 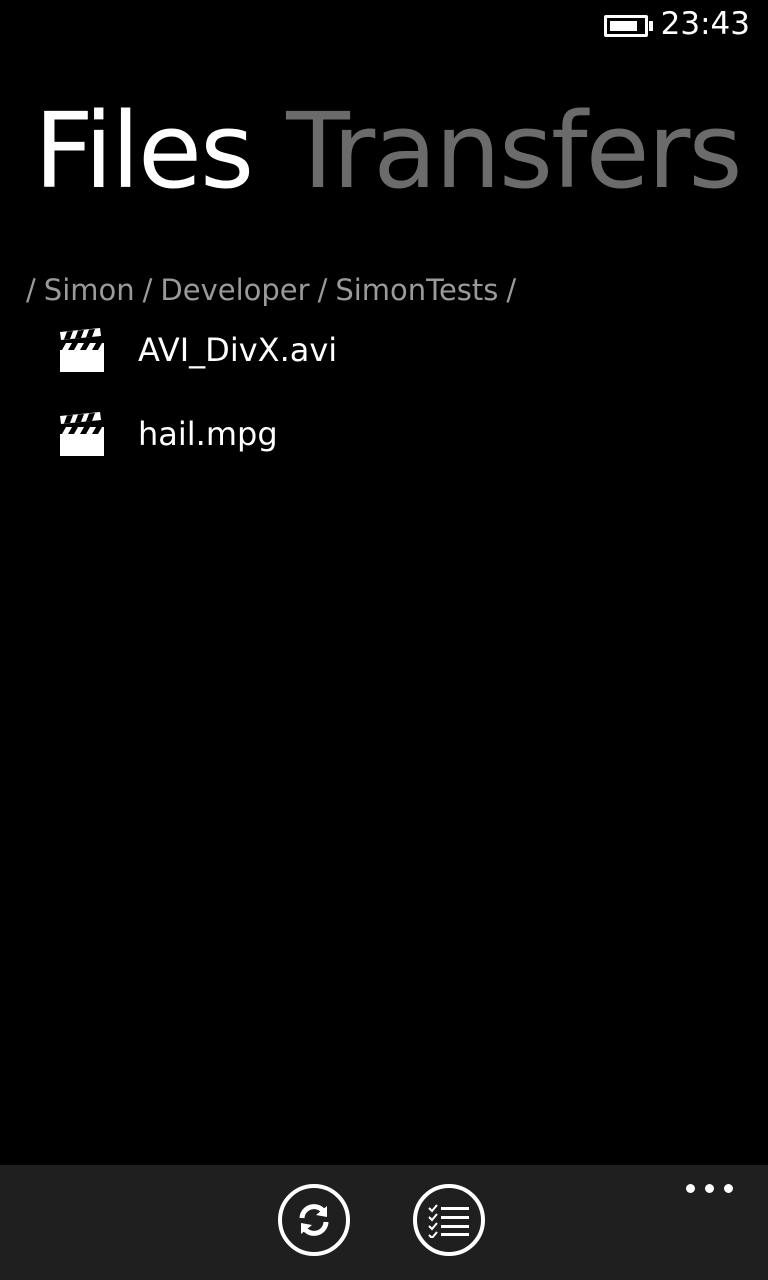 I want to click on battery-icon, so click(x=626, y=26).